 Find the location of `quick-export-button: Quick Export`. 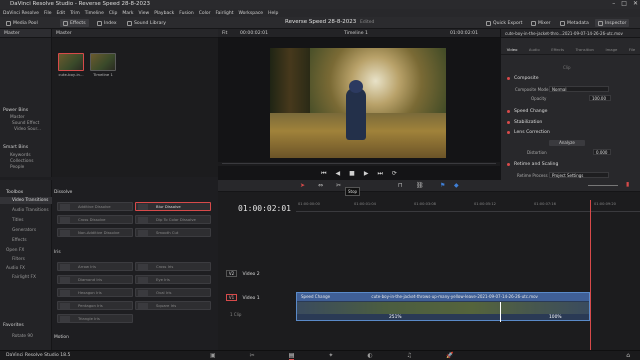

quick-export-button: Quick Export is located at coordinates (504, 23).